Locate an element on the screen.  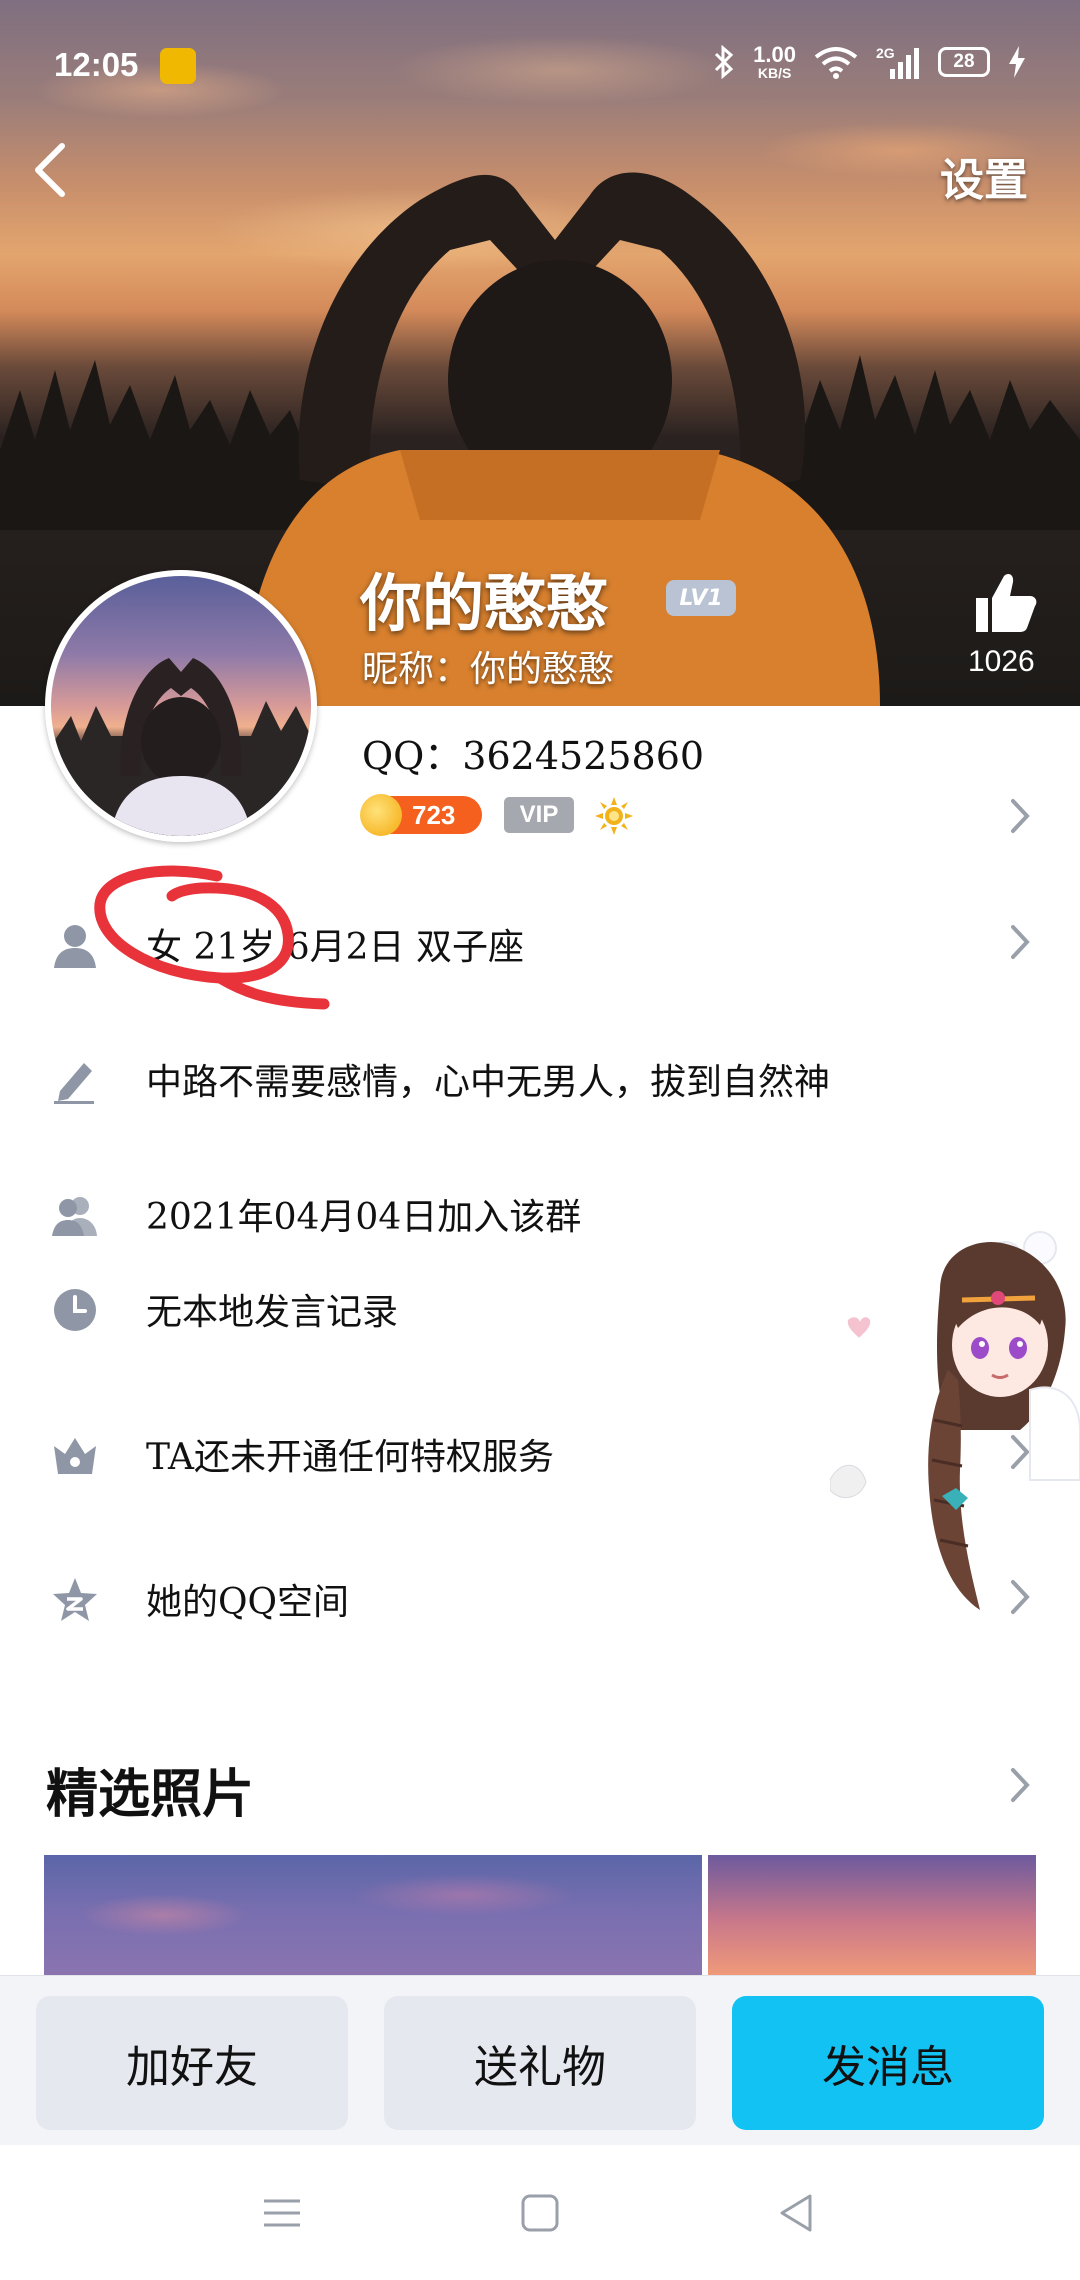
sun-level-icon is located at coordinates (614, 816).